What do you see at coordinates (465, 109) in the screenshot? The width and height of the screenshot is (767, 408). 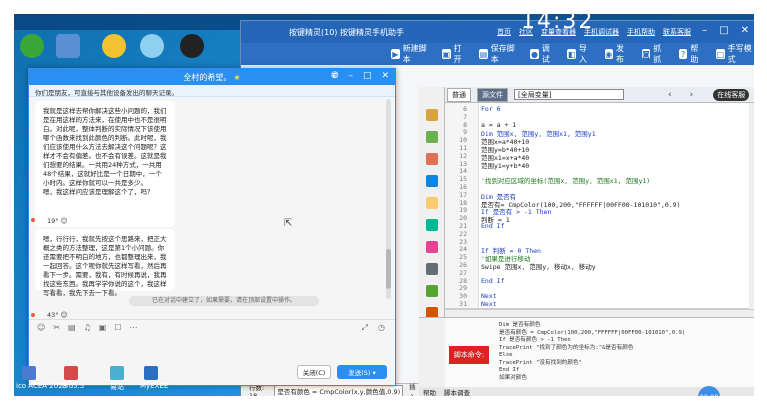 I see `line-number: 6` at bounding box center [465, 109].